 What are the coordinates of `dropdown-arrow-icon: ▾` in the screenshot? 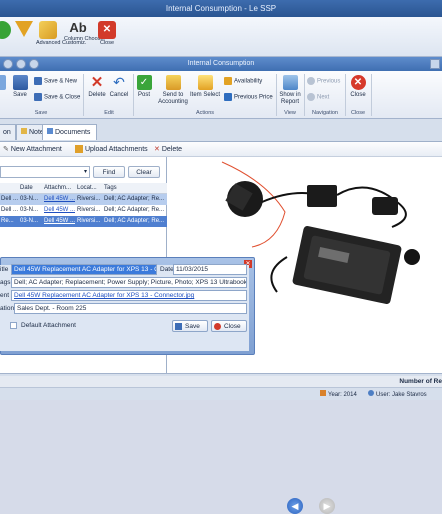 It's located at (85, 171).